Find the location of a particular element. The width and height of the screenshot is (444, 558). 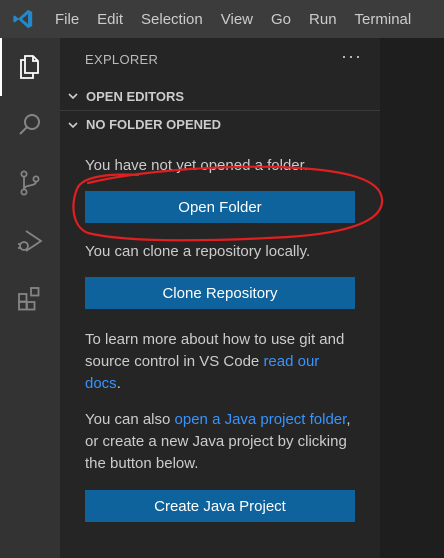

menu-edit: Edit is located at coordinates (110, 19).